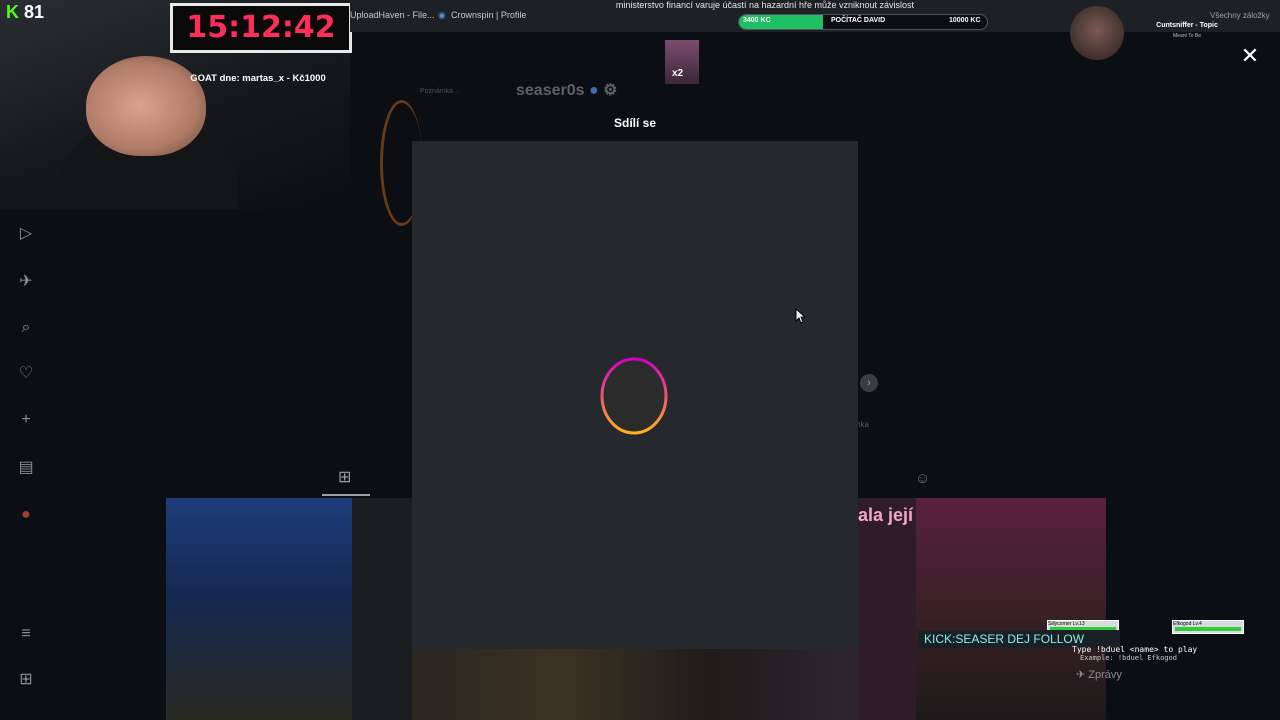 Image resolution: width=1280 pixels, height=720 pixels. Describe the element at coordinates (869, 383) in the screenshot. I see `next-highlight-icon: ›` at that location.